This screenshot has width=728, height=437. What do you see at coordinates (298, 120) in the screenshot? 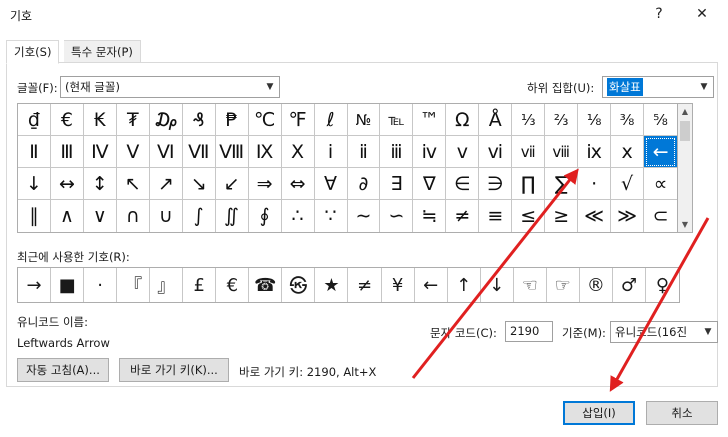
I see `symbol-cell: ℉` at bounding box center [298, 120].